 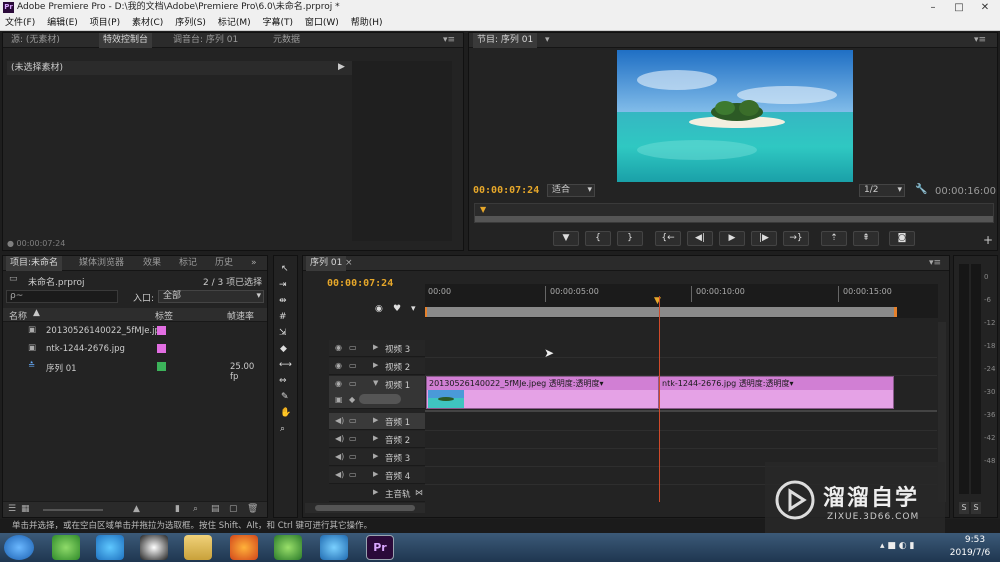 I want to click on fit-dropdown: 适合 ▾, so click(x=571, y=190).